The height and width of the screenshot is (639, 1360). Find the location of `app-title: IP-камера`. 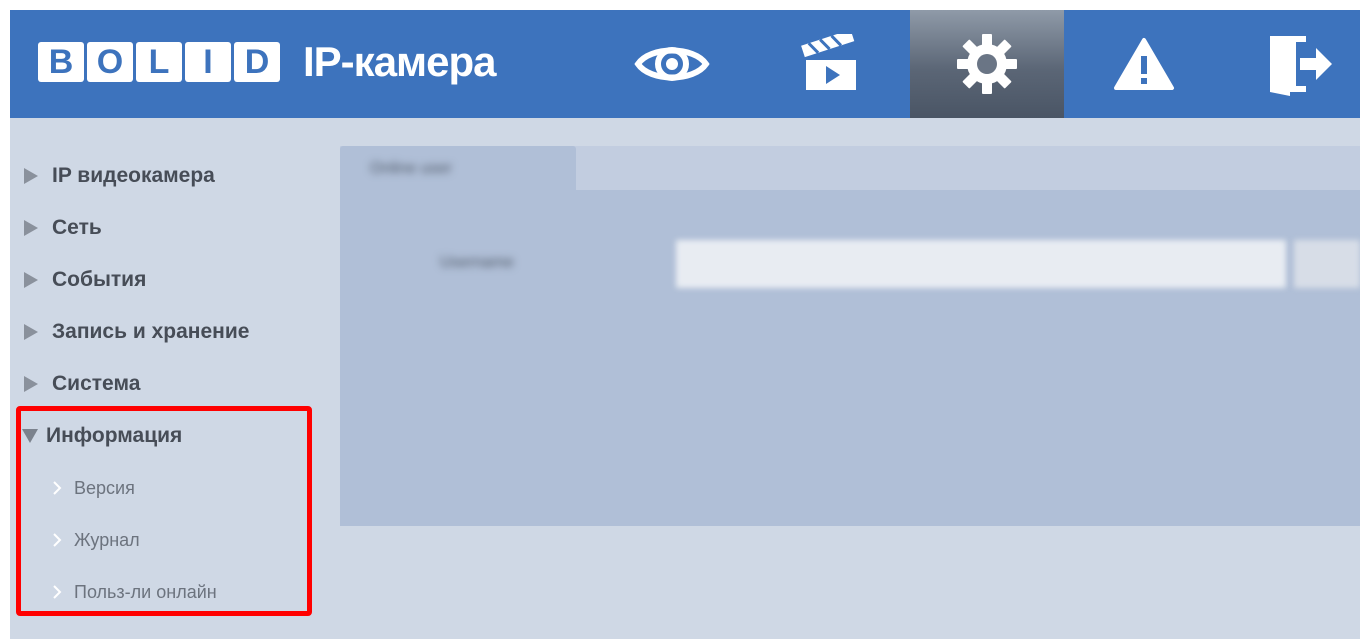

app-title: IP-камера is located at coordinates (399, 61).